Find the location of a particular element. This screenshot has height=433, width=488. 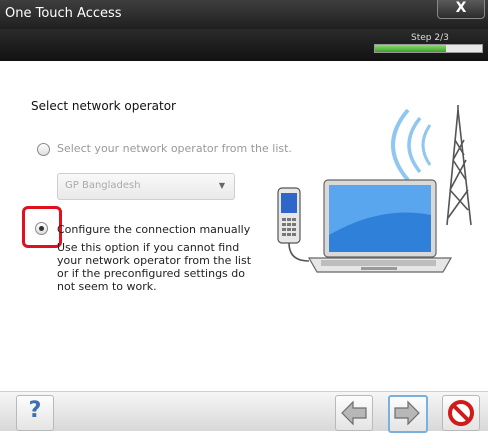

window-title: One Touch Access is located at coordinates (63, 13).